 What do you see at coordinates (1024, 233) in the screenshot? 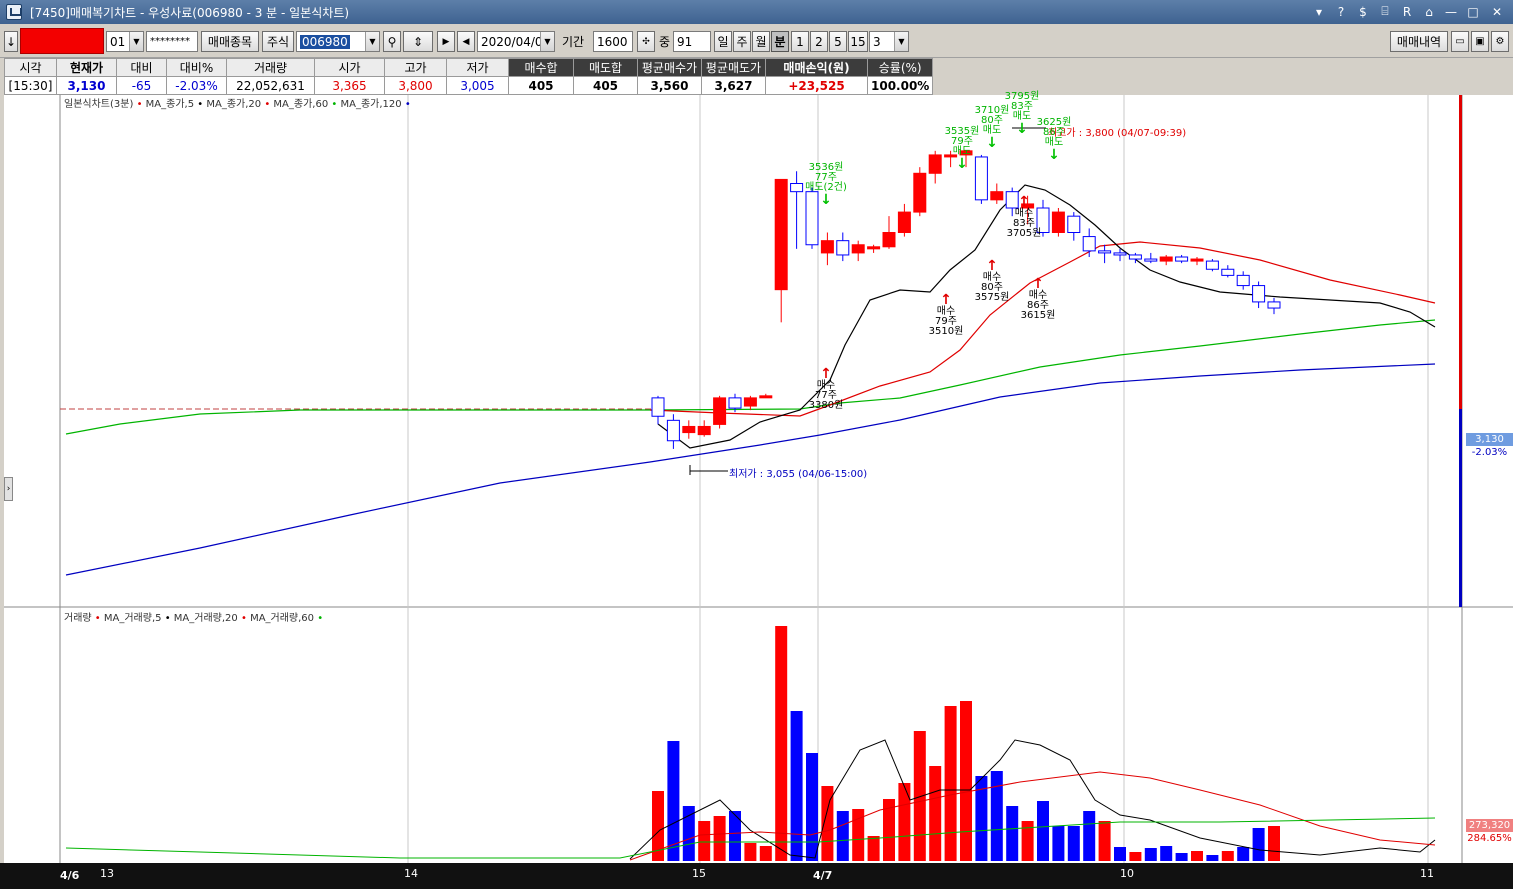
I see `trade-label-line: 3705원` at bounding box center [1024, 233].